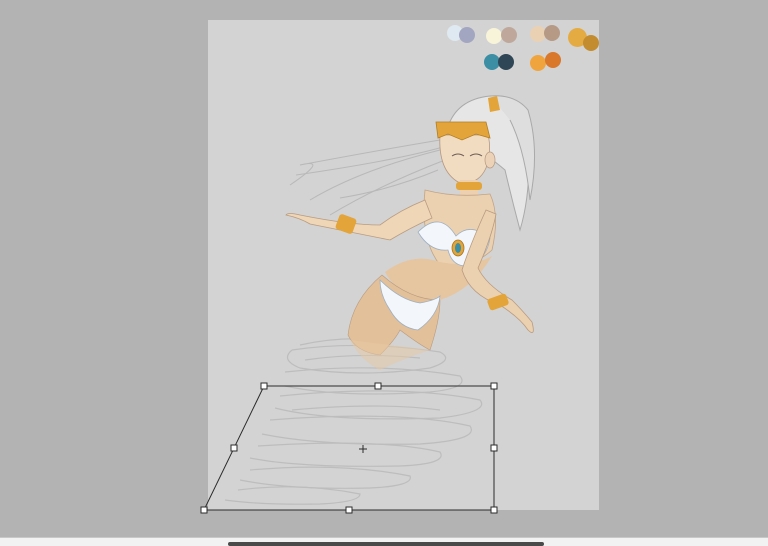 This screenshot has height=546, width=768. What do you see at coordinates (469, 186) in the screenshot?
I see `choker` at bounding box center [469, 186].